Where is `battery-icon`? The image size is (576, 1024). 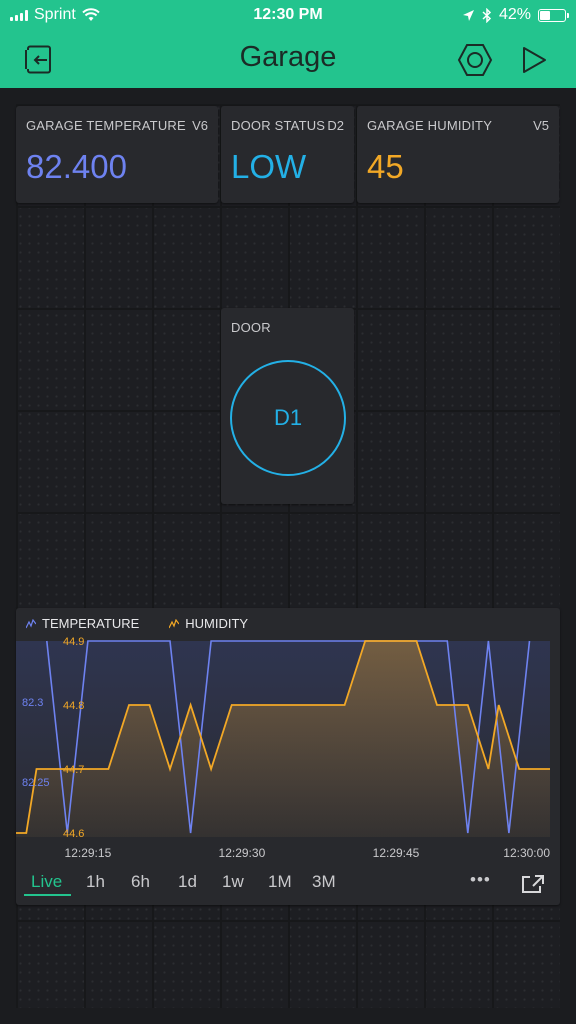 battery-icon is located at coordinates (553, 15).